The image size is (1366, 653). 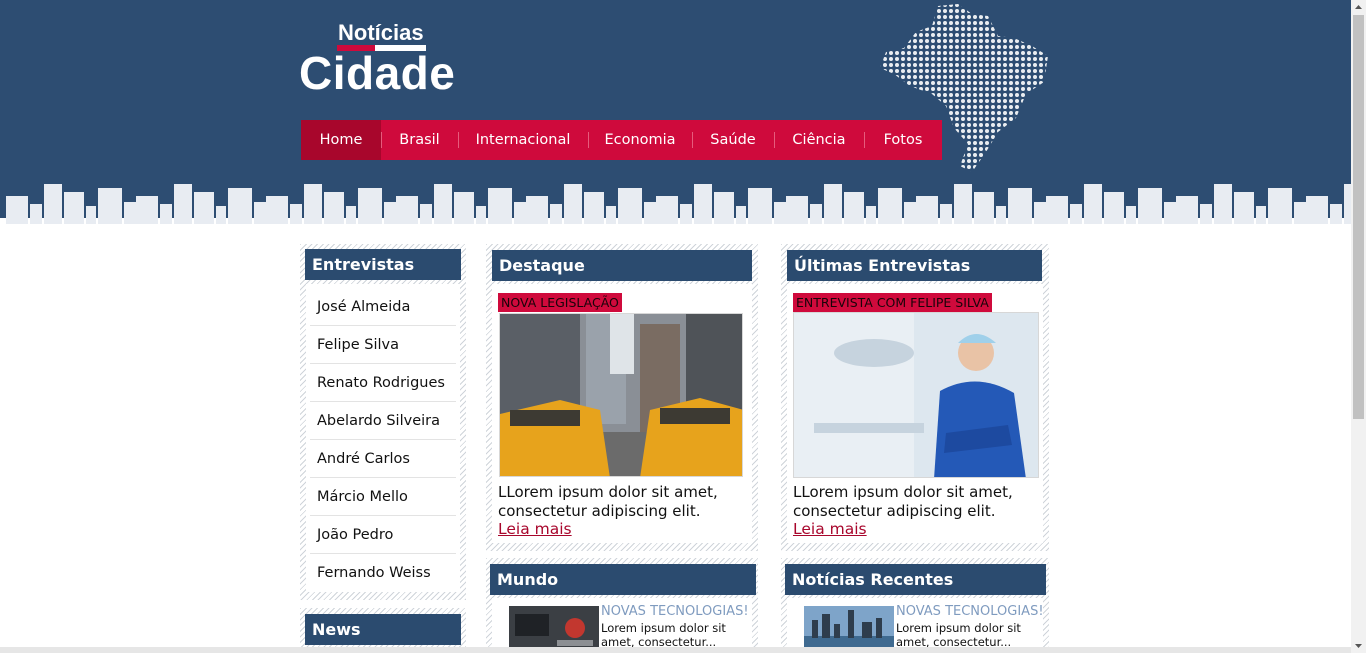 I want to click on mundo-title: Mundo, so click(x=623, y=579).